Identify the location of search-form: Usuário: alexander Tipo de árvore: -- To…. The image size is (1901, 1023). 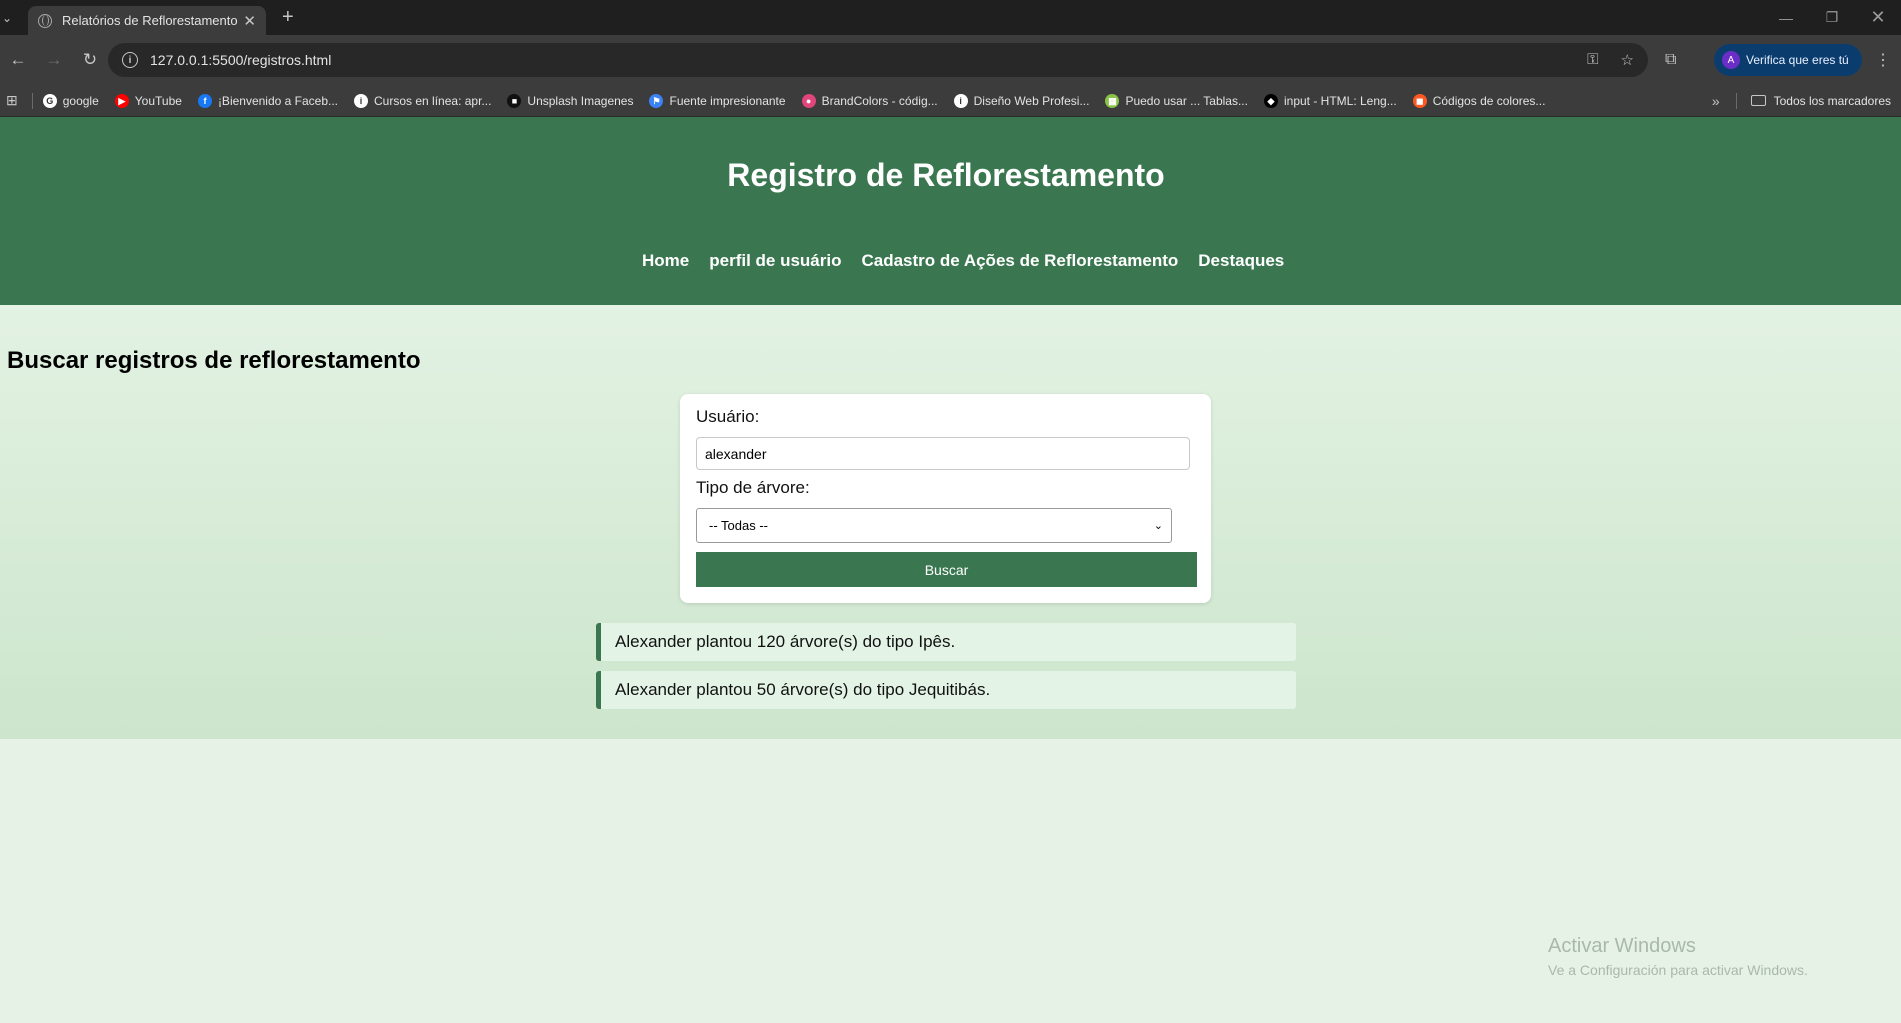
(945, 498).